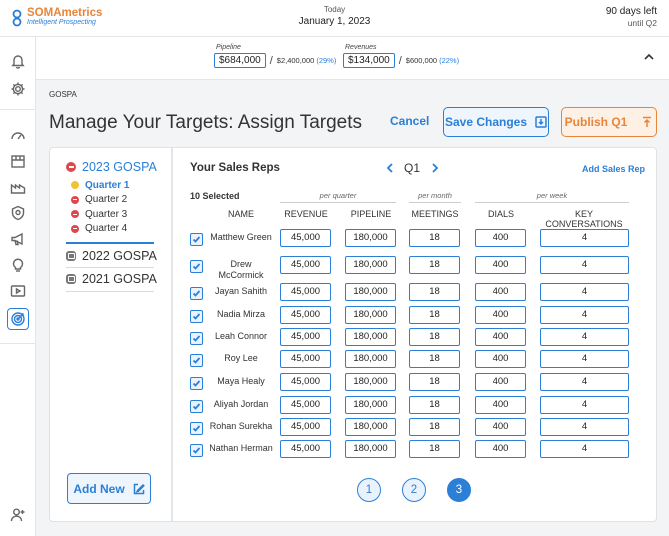 Image resolution: width=669 pixels, height=536 pixels. Describe the element at coordinates (613, 169) in the screenshot. I see `add-sales-rep-link: Add Sales Rep` at that location.